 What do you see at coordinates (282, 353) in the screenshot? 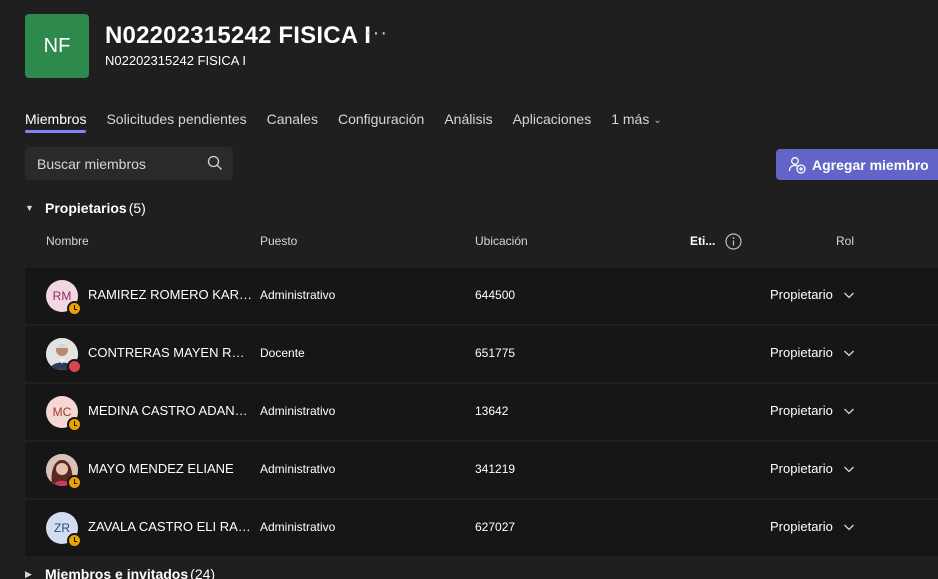
I see `member-position: Docente` at bounding box center [282, 353].